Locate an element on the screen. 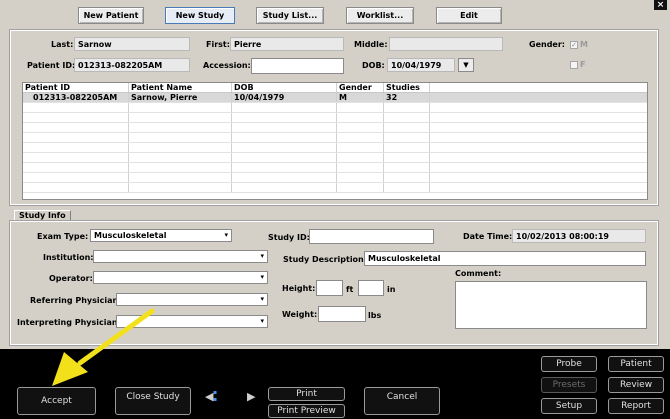  annotation-arrow-shaft is located at coordinates (116, 337).